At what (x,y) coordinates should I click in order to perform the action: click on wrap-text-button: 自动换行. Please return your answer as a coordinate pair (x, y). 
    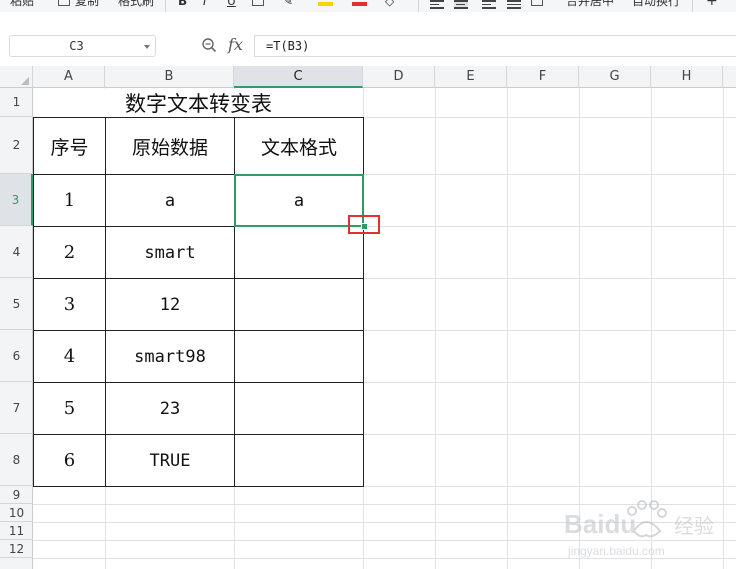
    Looking at the image, I should click on (656, 4).